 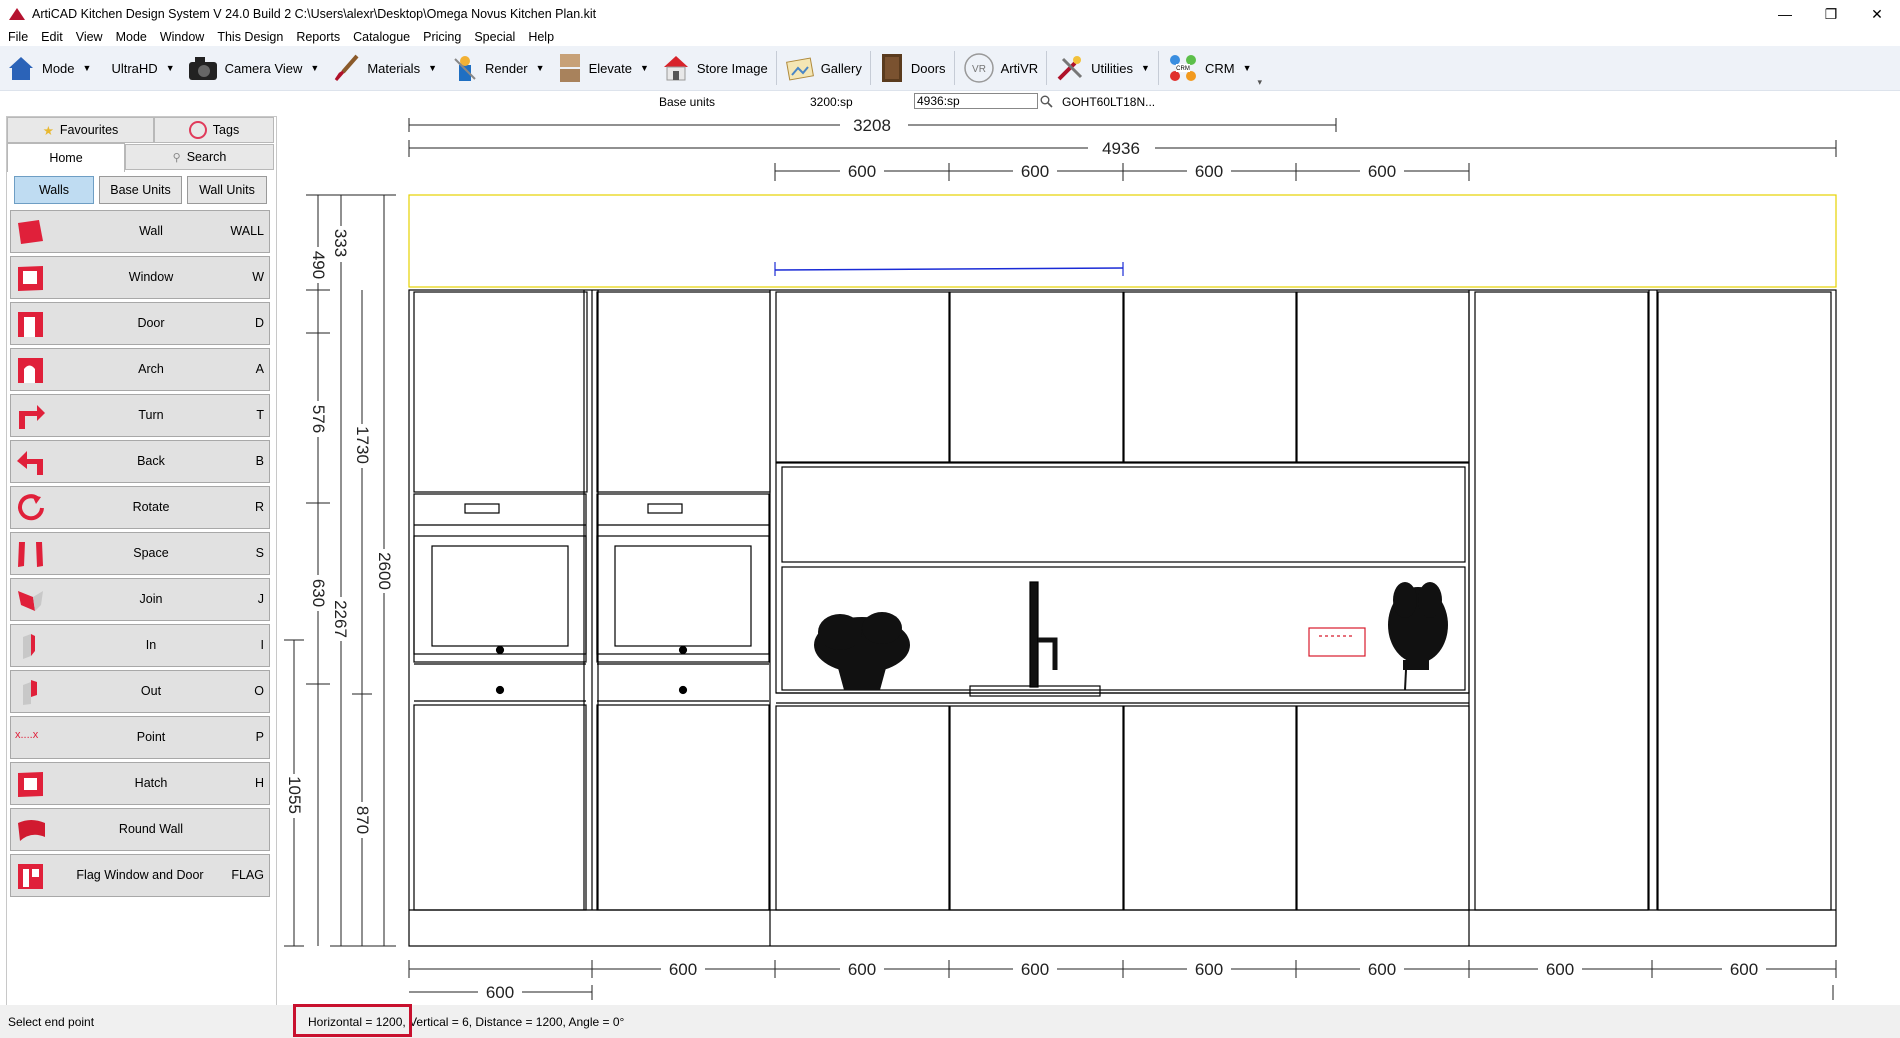 What do you see at coordinates (151, 829) in the screenshot?
I see `tool-label: Round Wall` at bounding box center [151, 829].